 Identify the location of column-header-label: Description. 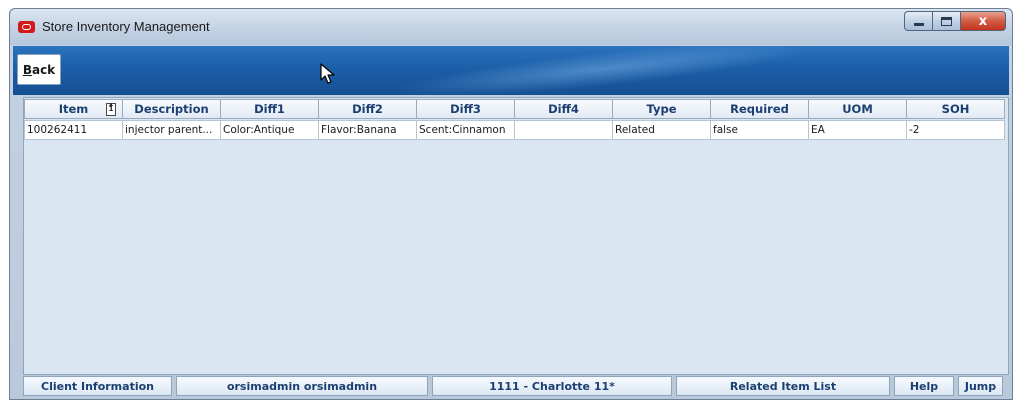
(171, 109).